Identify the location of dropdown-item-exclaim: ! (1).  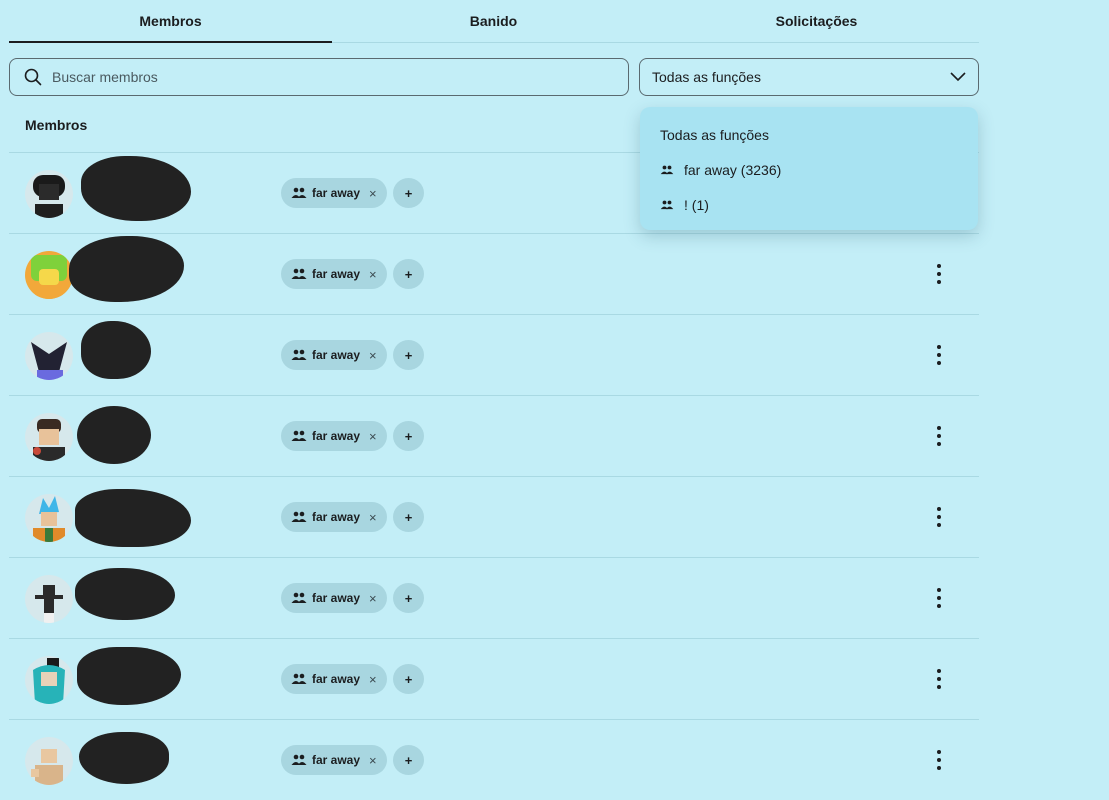
(809, 204).